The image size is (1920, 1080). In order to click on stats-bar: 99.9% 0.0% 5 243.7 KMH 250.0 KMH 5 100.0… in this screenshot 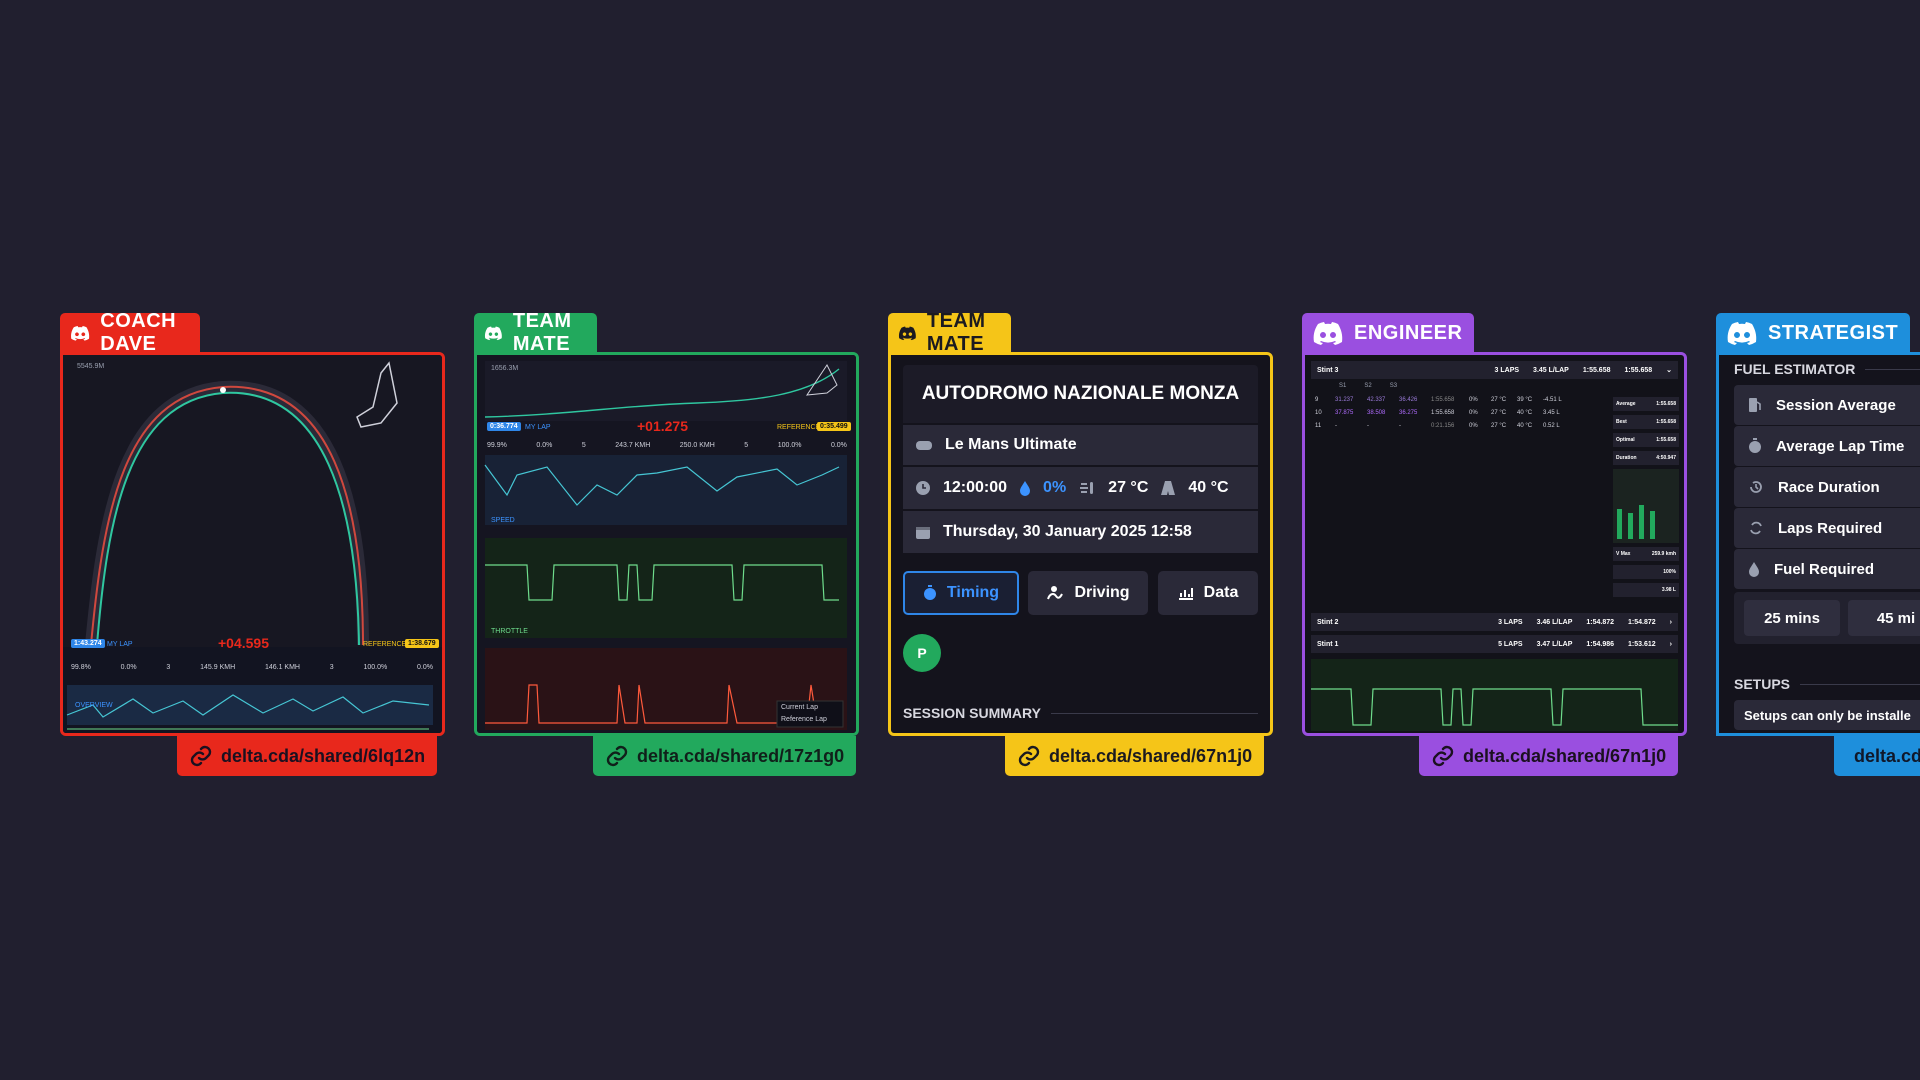, I will do `click(667, 445)`.